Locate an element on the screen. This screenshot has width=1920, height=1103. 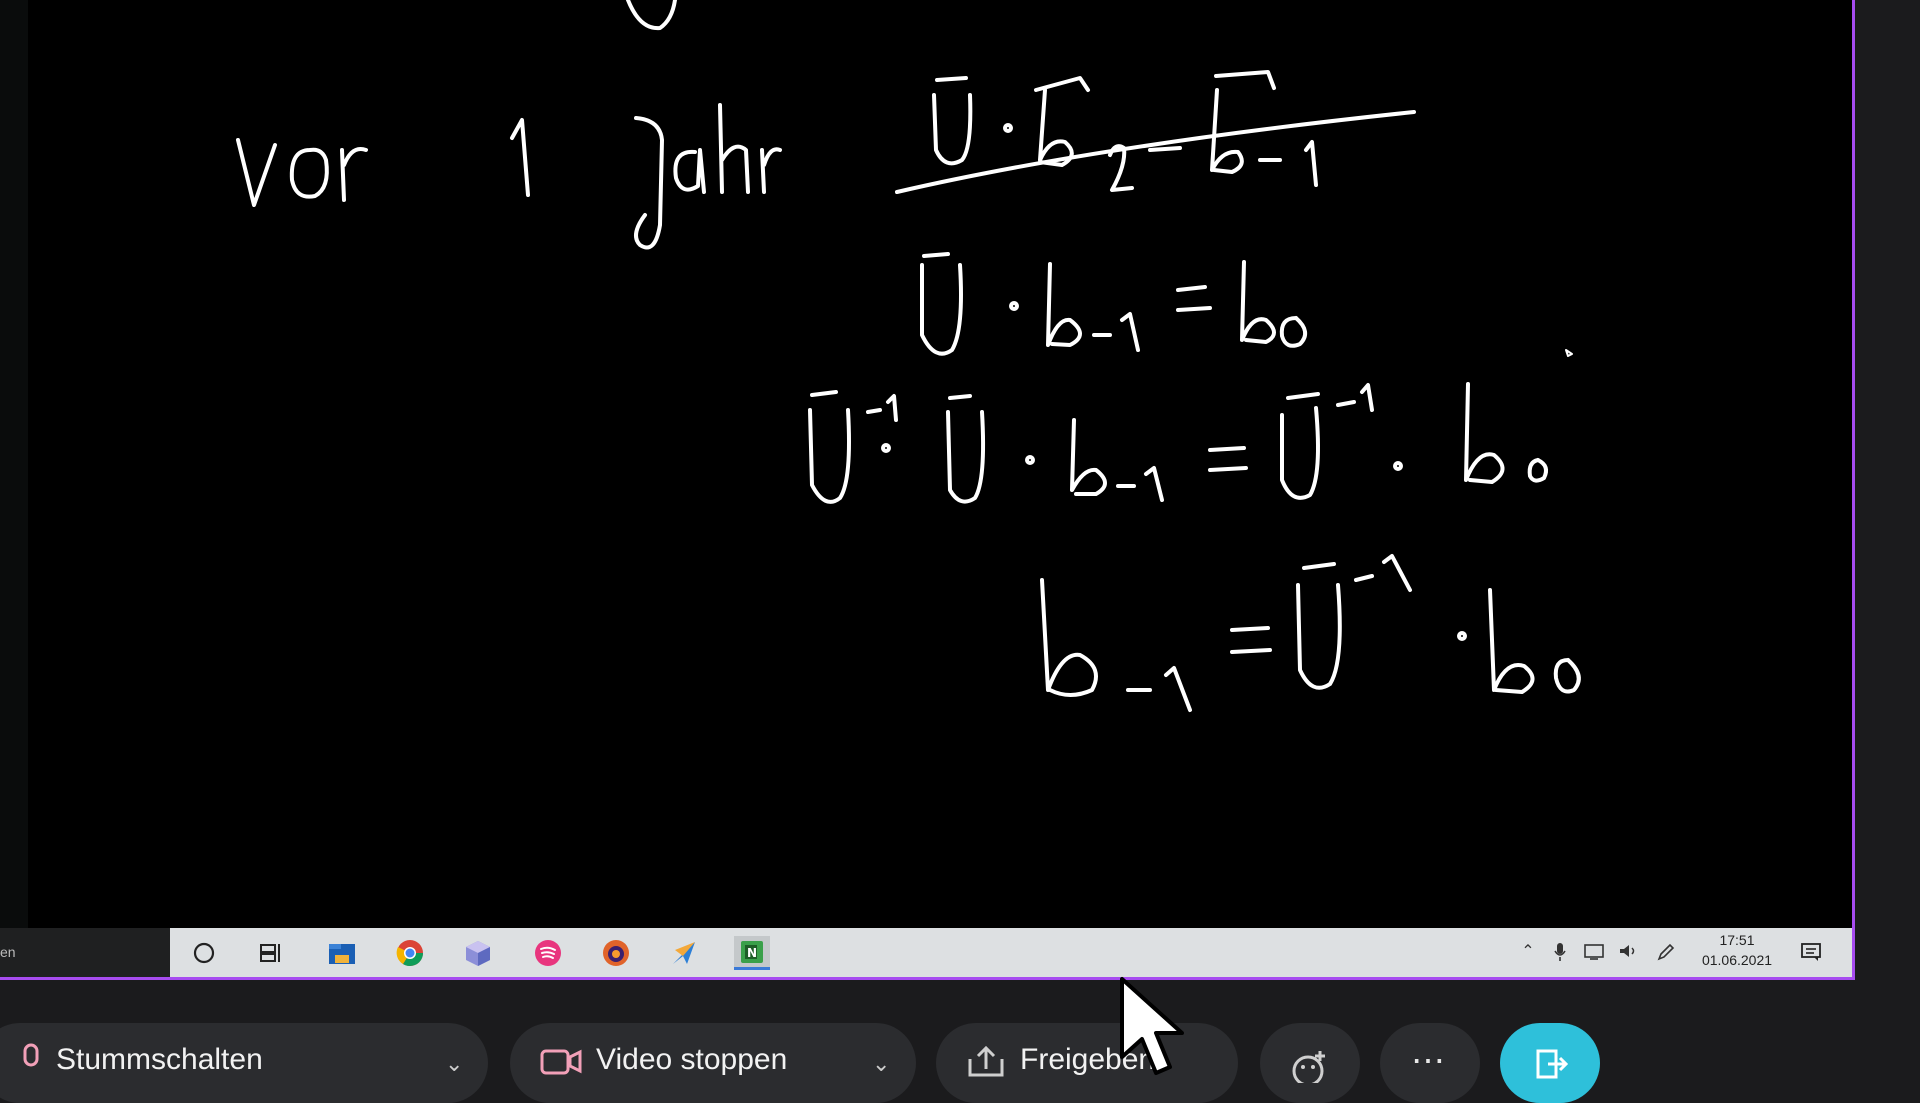
notification-center-icon is located at coordinates (1810, 952).